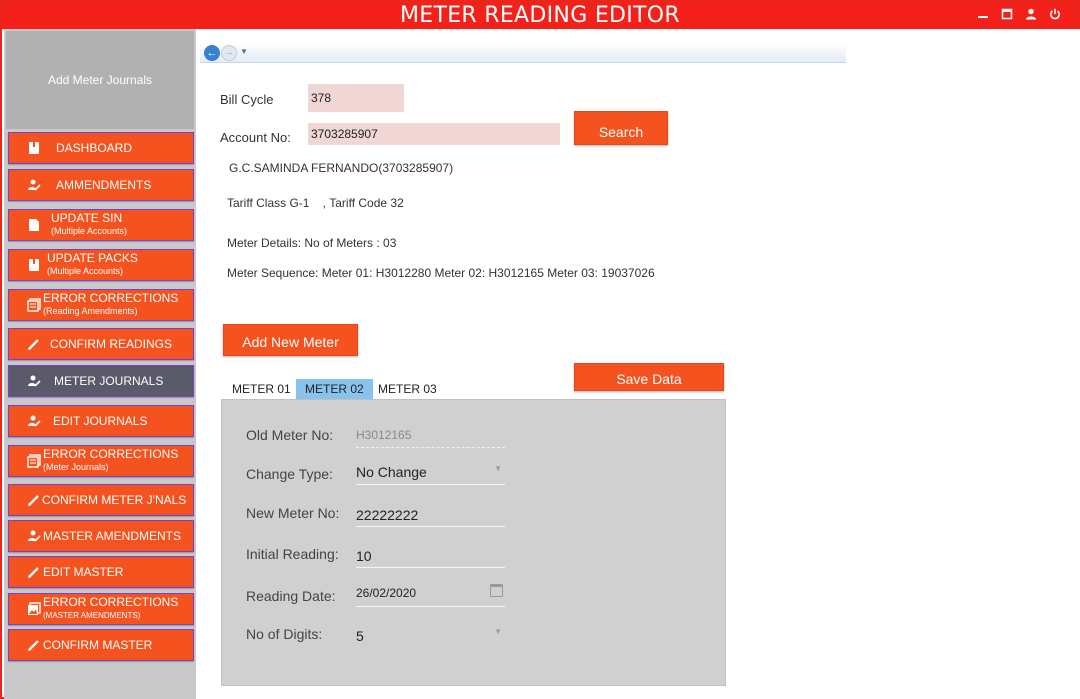 This screenshot has width=1080, height=699. I want to click on document-icon, so click(34, 225).